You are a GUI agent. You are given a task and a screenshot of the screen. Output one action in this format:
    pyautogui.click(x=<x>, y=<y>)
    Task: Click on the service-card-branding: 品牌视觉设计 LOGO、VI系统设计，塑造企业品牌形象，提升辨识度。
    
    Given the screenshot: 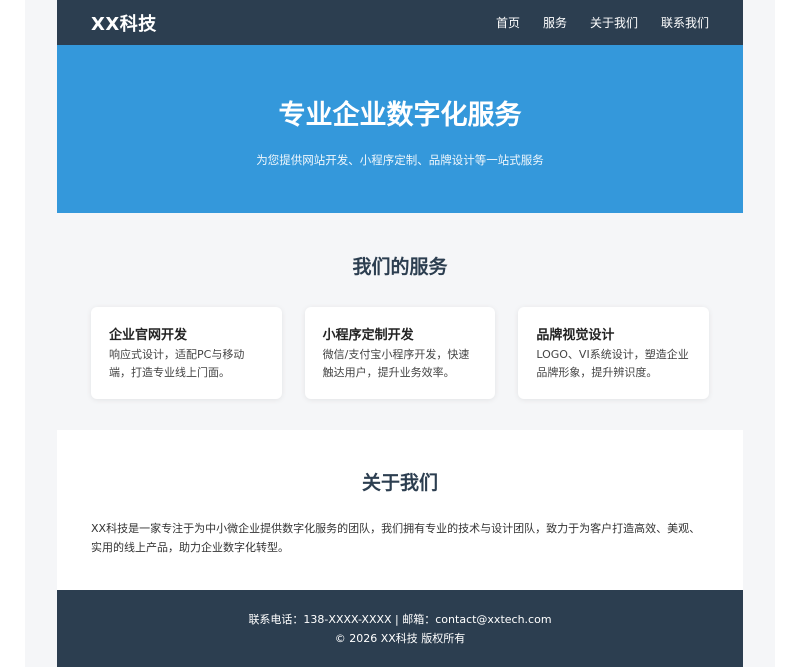 What is the action you would take?
    pyautogui.click(x=614, y=353)
    